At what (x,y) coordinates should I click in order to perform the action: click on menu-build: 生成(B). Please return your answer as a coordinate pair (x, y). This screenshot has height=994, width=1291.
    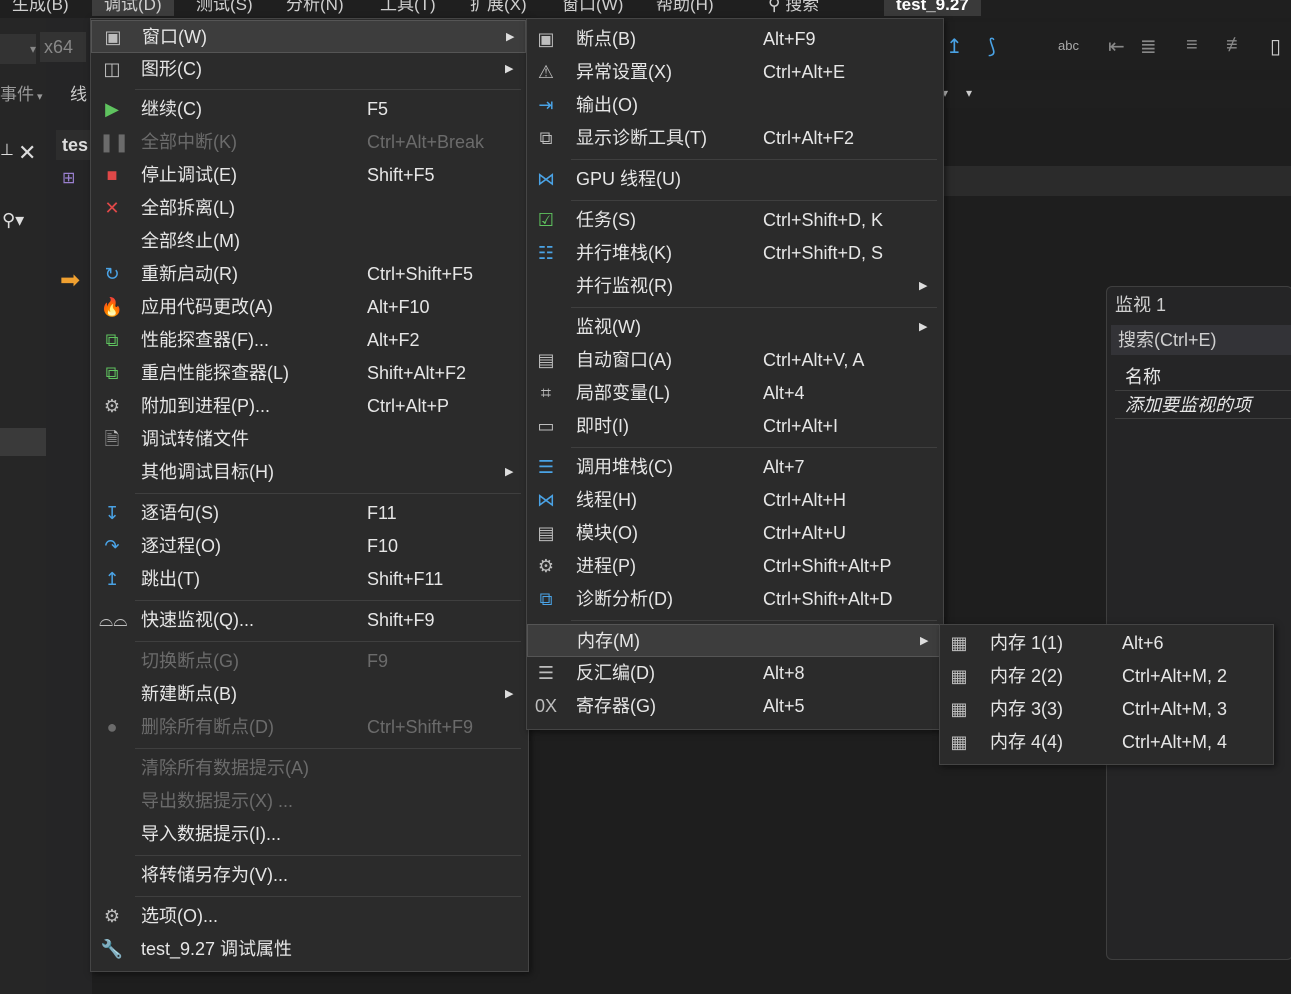
    Looking at the image, I should click on (40, 8).